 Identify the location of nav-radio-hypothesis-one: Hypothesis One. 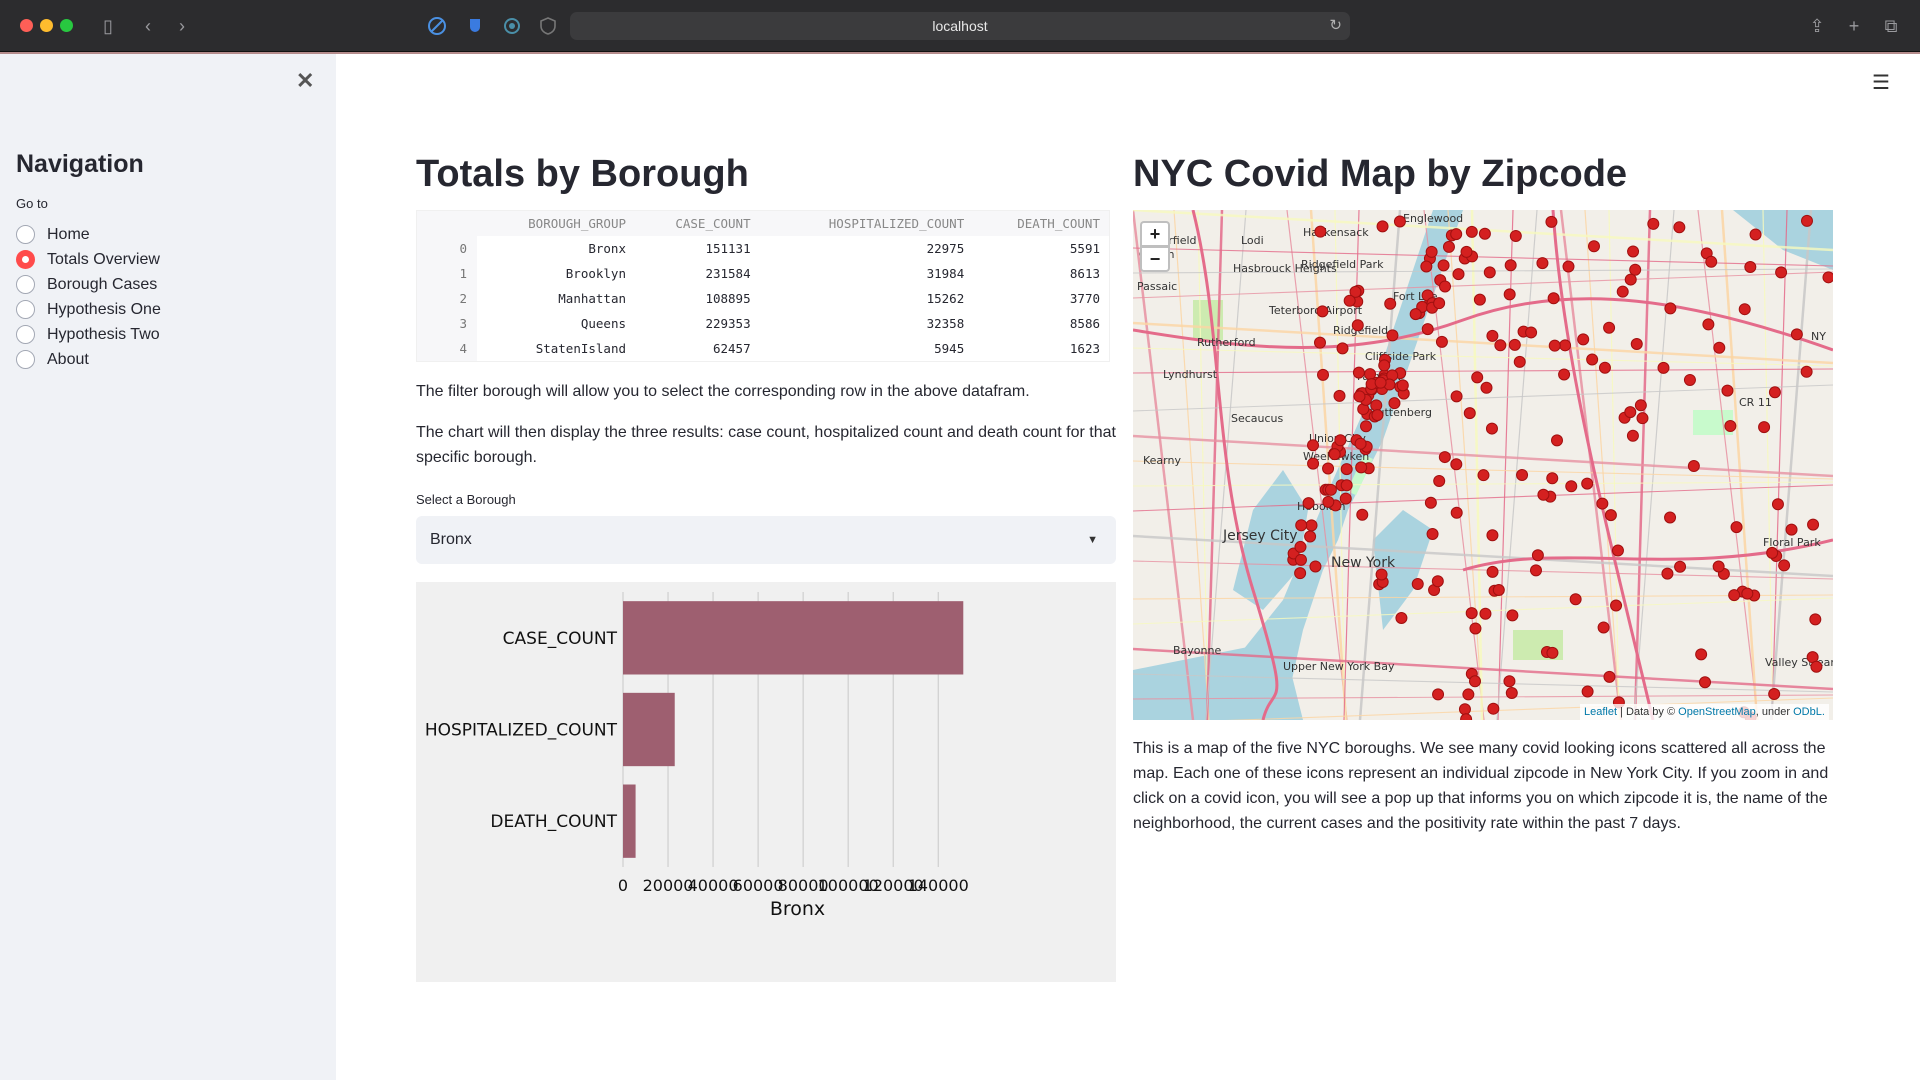
(88, 309).